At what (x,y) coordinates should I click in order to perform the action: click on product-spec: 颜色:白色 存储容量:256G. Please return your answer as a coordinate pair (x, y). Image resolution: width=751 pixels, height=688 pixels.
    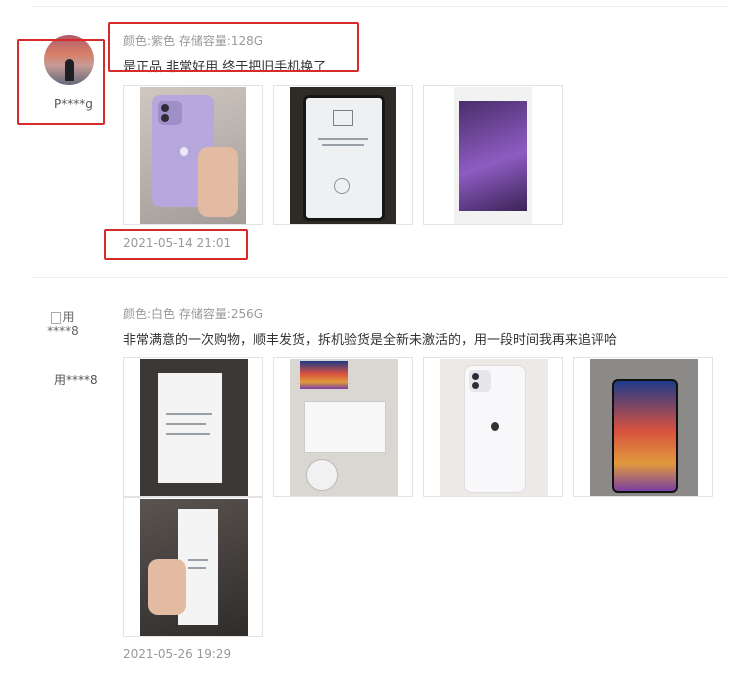
    Looking at the image, I should click on (193, 314).